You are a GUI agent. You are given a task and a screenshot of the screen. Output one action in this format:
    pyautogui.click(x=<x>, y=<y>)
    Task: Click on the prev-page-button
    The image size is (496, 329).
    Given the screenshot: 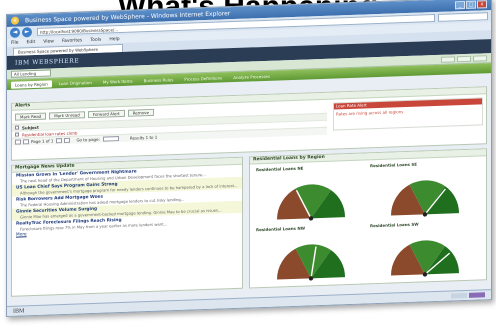 What is the action you would take?
    pyautogui.click(x=26, y=142)
    